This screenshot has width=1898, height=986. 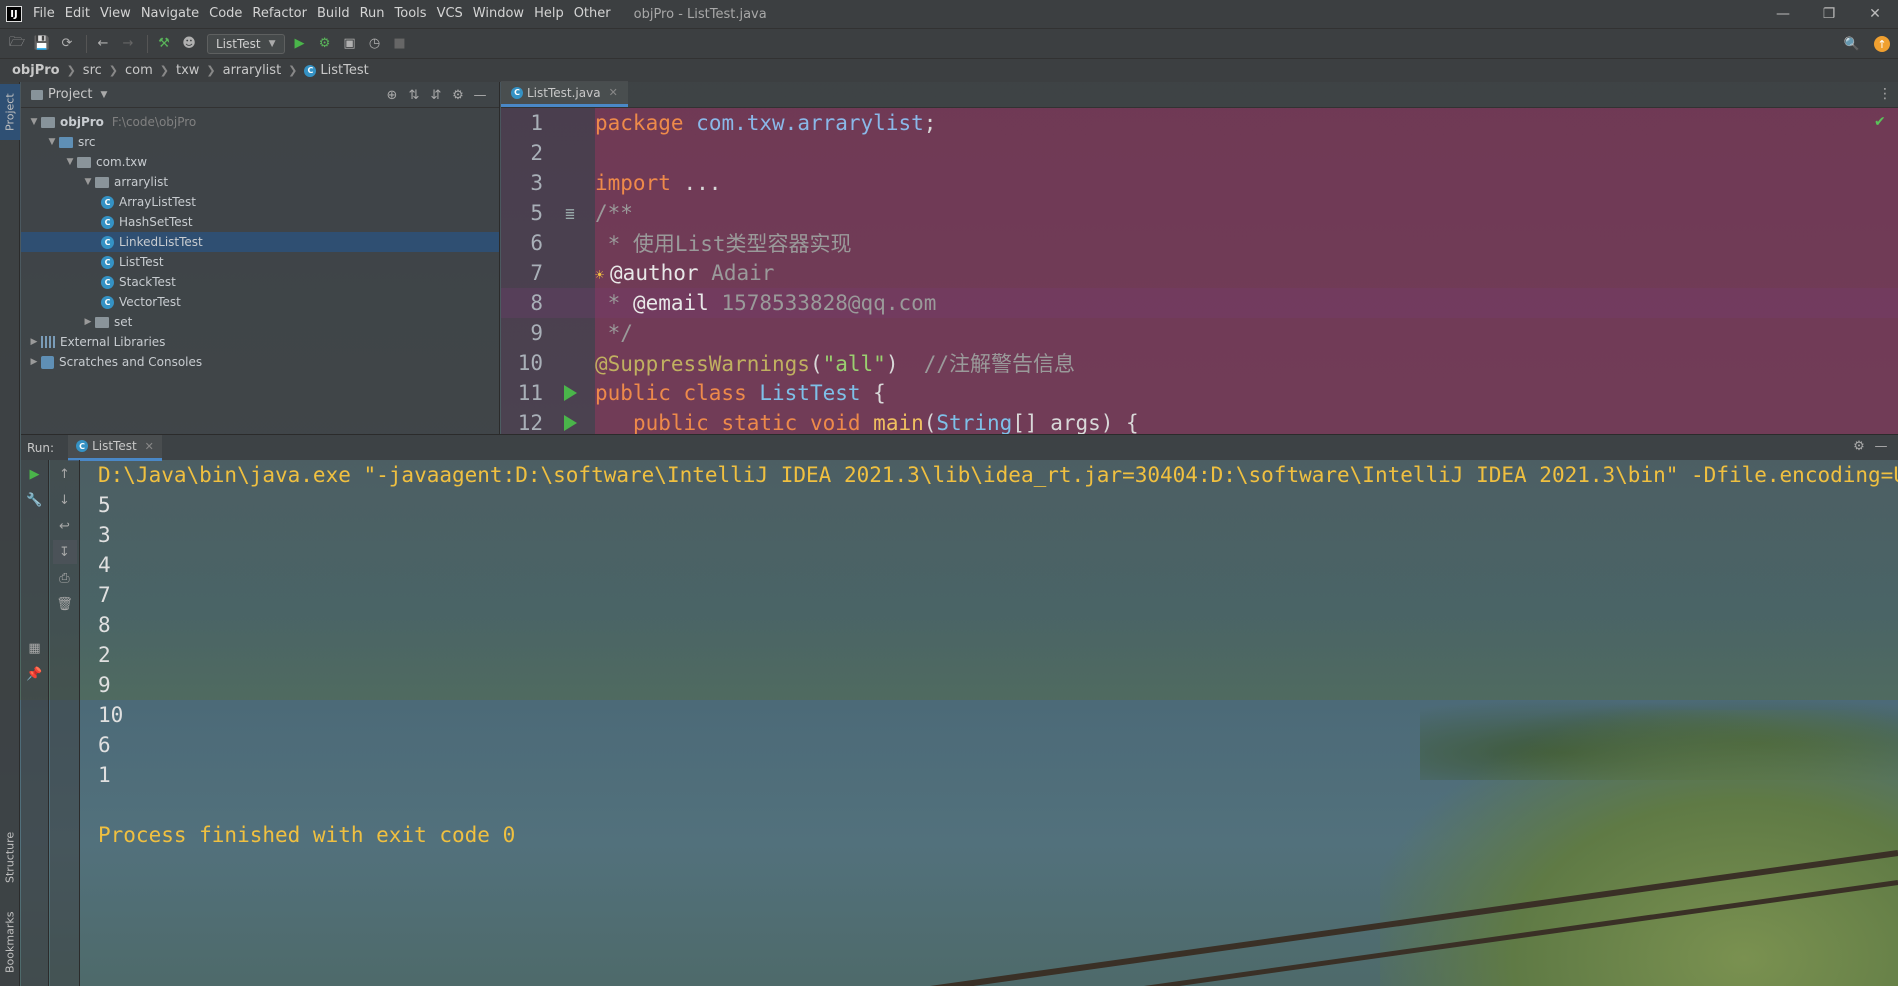 What do you see at coordinates (700, 14) in the screenshot?
I see `window-title: objPro - ListTest.java` at bounding box center [700, 14].